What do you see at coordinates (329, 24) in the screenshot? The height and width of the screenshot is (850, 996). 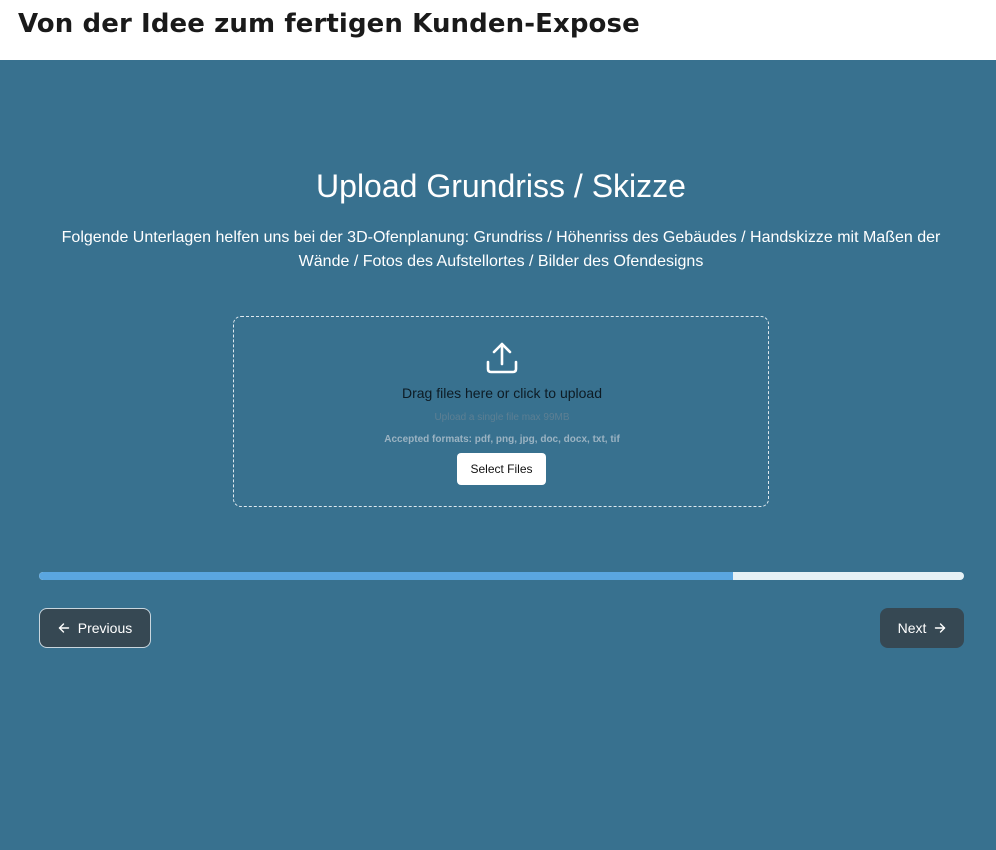 I see `page-title: Von der Idee zum fertigen Kunden-Expose` at bounding box center [329, 24].